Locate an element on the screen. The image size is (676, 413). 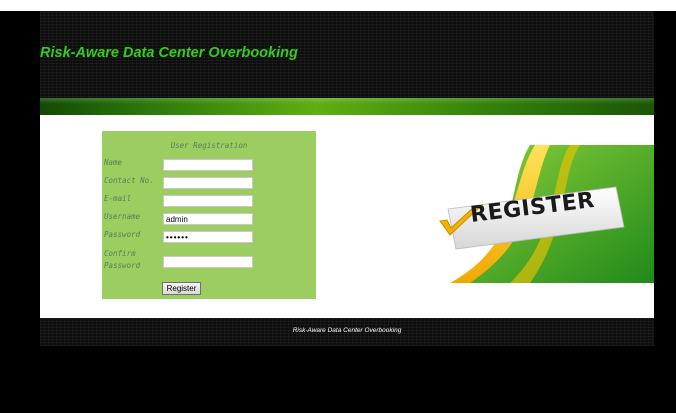
footer-text: Risk-Aware Data Center Overbooking is located at coordinates (347, 330).